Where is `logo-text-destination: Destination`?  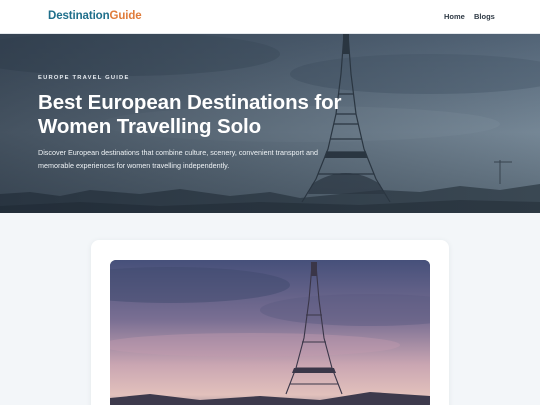 logo-text-destination: Destination is located at coordinates (79, 16).